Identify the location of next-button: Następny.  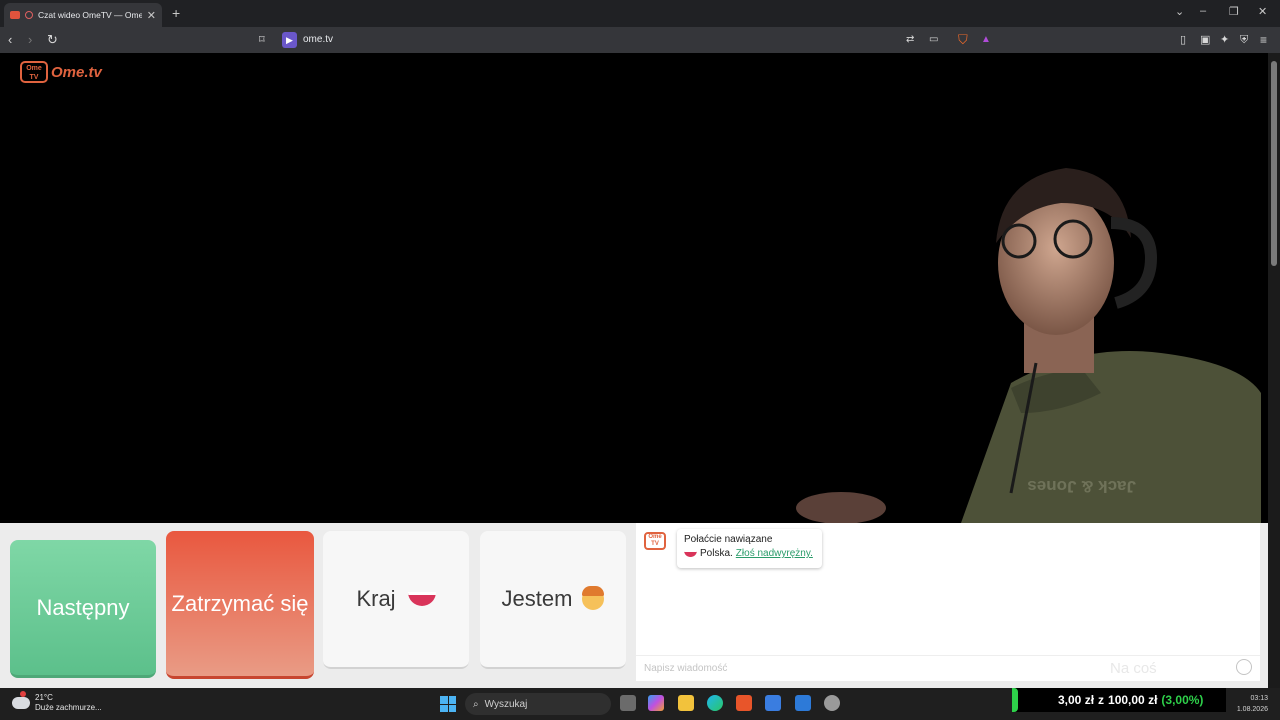
(83, 609).